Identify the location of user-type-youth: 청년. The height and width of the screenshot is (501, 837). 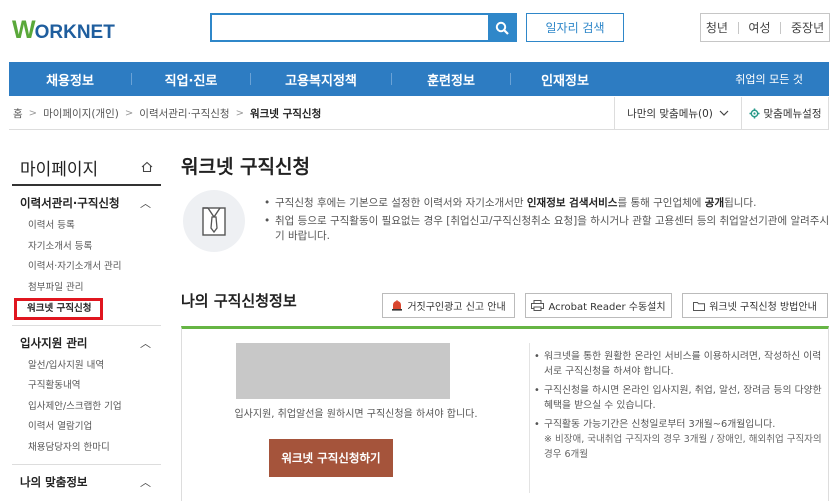
(717, 27).